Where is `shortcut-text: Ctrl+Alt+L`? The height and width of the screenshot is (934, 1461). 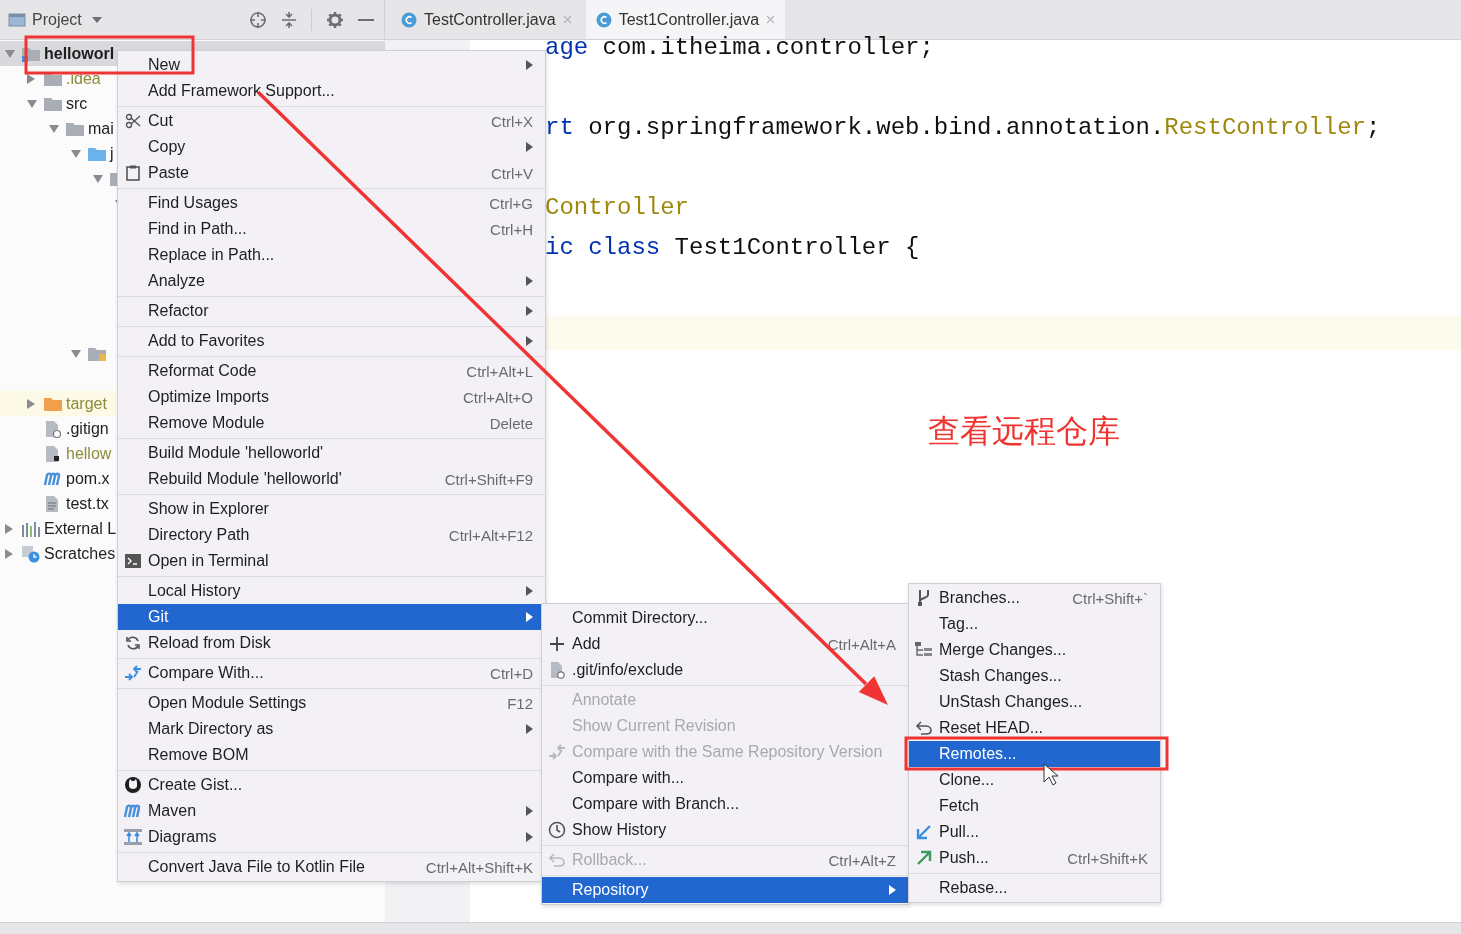 shortcut-text: Ctrl+Alt+L is located at coordinates (499, 371).